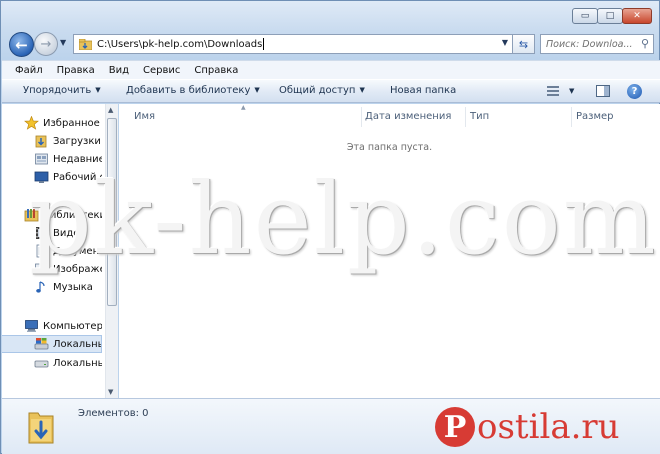  I want to click on views-icon, so click(553, 91).